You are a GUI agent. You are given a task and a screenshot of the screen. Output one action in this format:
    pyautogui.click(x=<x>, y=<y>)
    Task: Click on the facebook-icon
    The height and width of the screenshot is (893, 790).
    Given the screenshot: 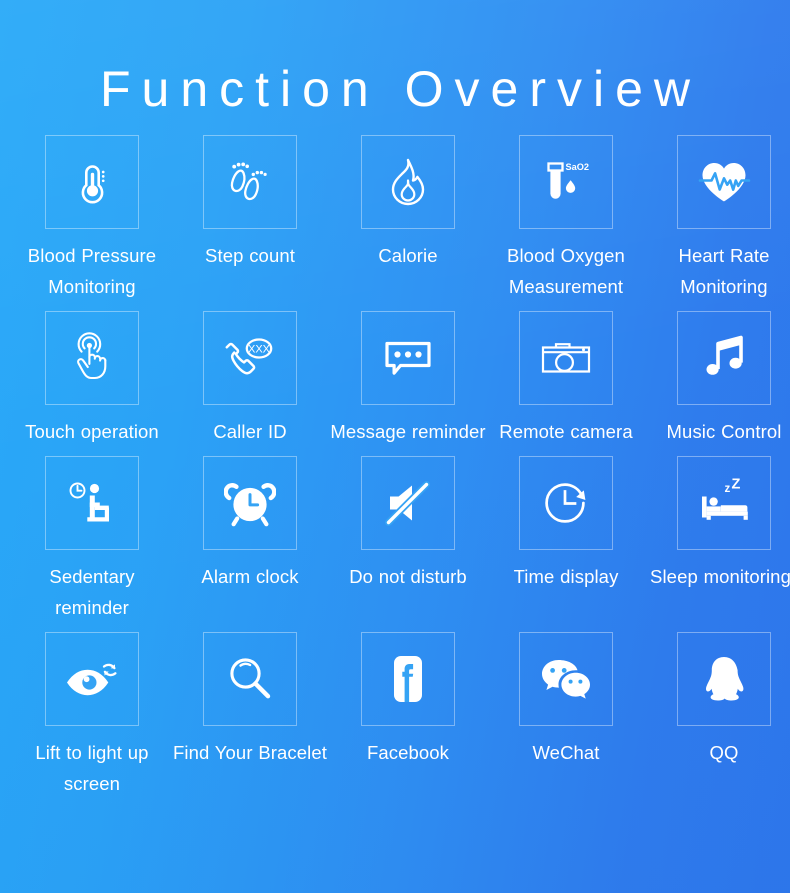 What is the action you would take?
    pyautogui.click(x=408, y=679)
    